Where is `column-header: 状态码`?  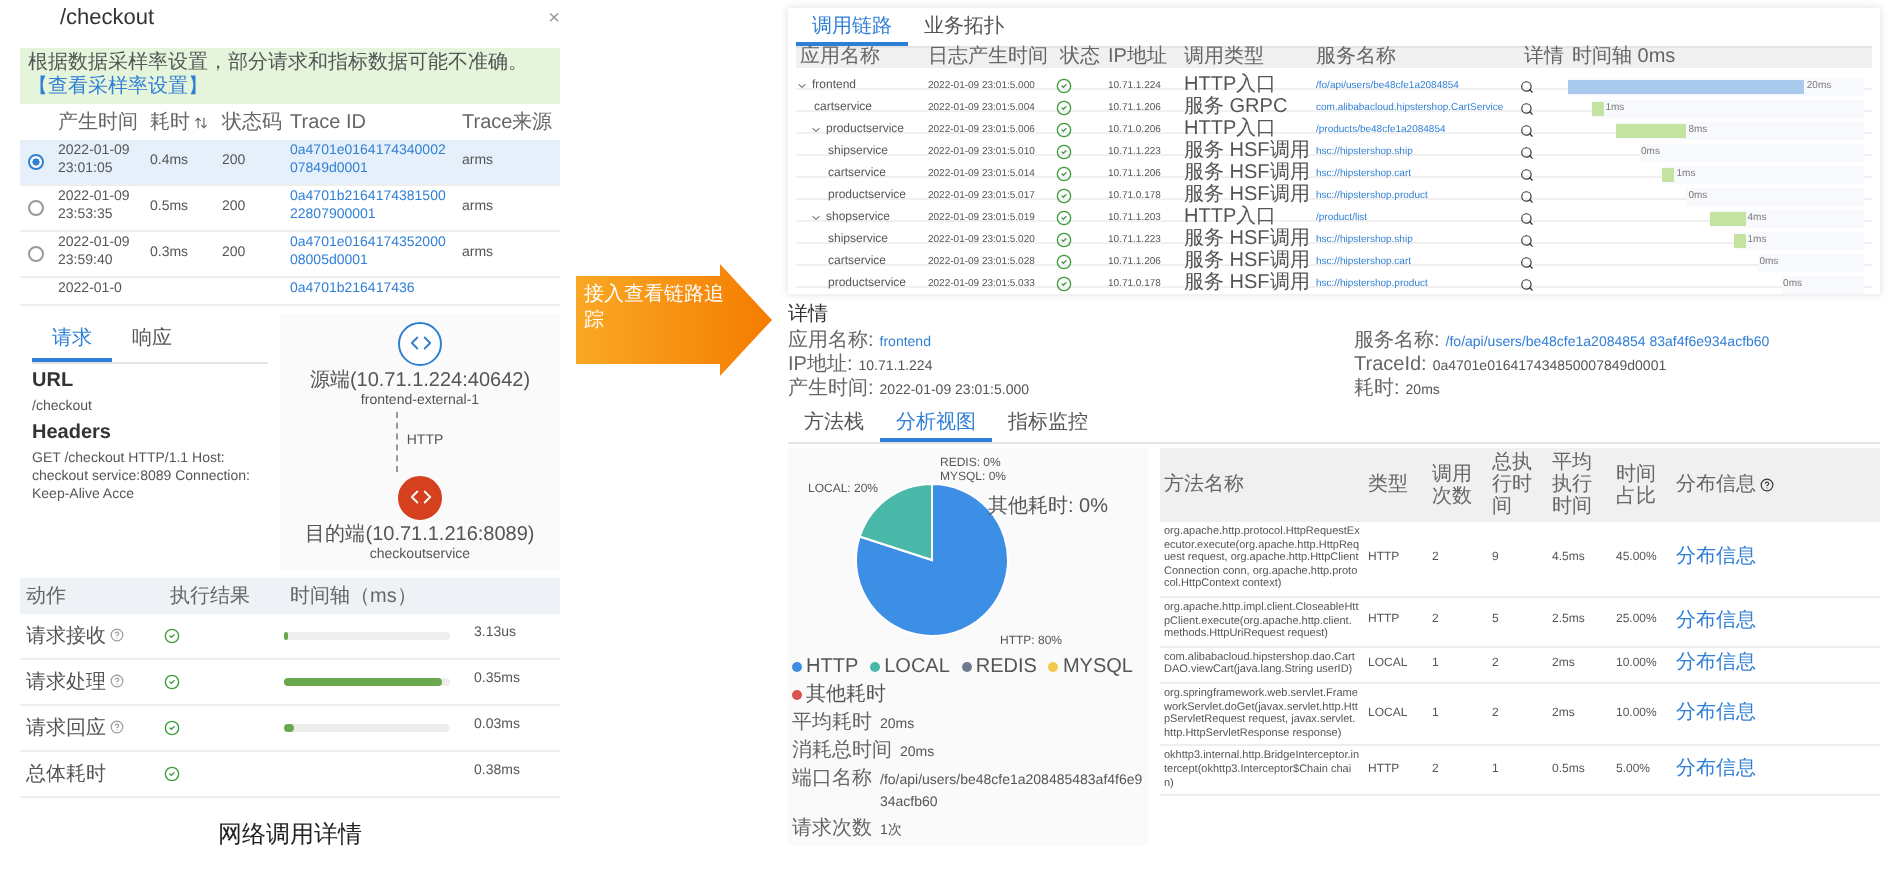 column-header: 状态码 is located at coordinates (252, 122).